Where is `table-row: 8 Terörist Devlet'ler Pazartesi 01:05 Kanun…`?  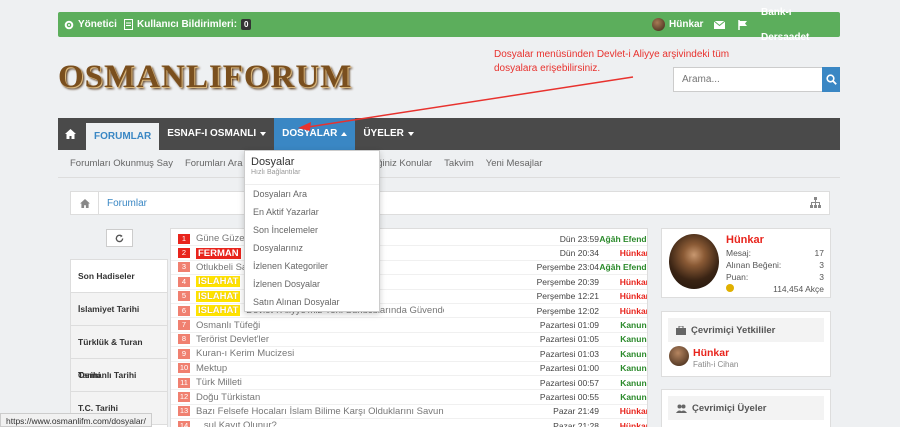 table-row: 8 Terörist Devlet'ler Pazartesi 01:05 Kanun… is located at coordinates (409, 340).